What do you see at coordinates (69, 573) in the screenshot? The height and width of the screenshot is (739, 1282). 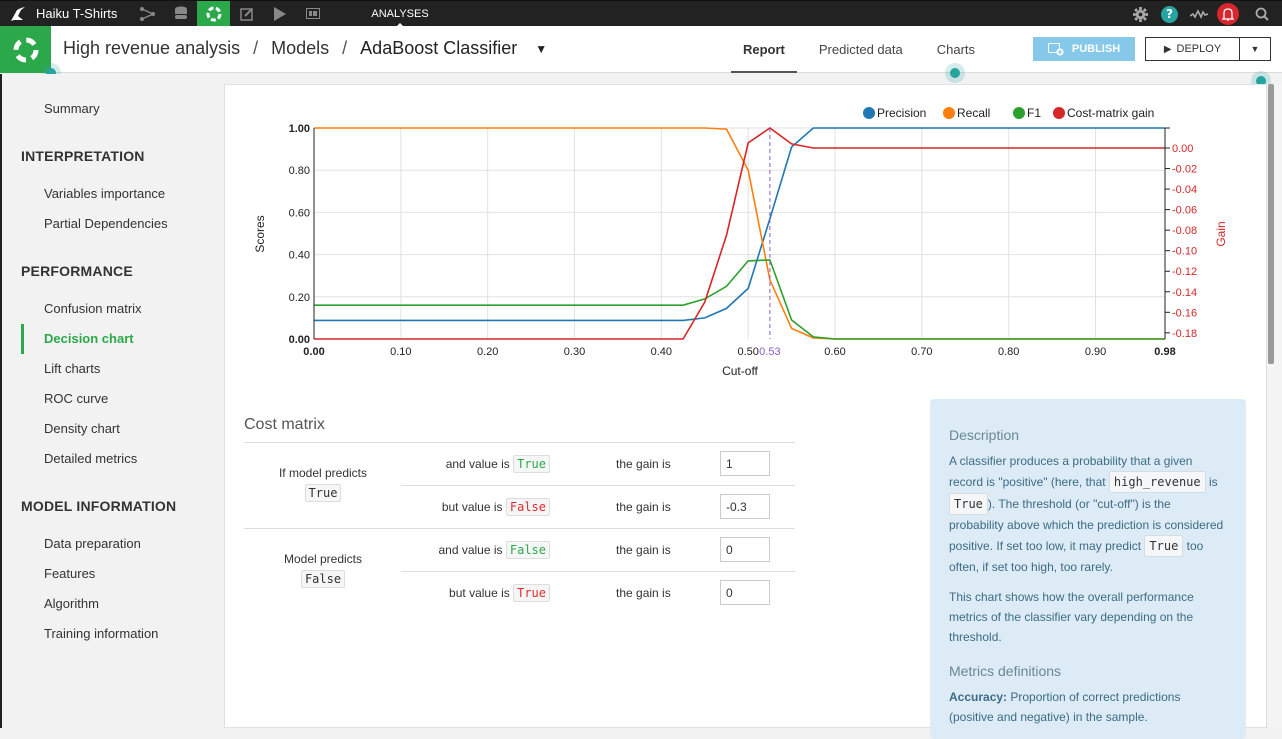 I see `sidebar-item-features: Features` at bounding box center [69, 573].